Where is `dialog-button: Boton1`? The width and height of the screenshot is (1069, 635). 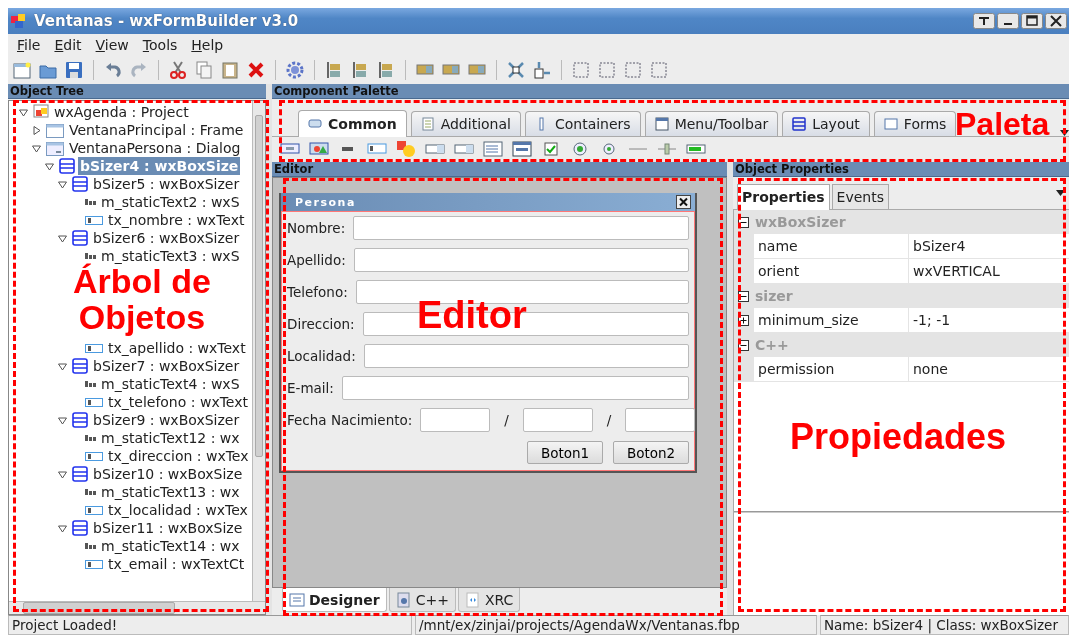
dialog-button: Boton1 is located at coordinates (565, 452).